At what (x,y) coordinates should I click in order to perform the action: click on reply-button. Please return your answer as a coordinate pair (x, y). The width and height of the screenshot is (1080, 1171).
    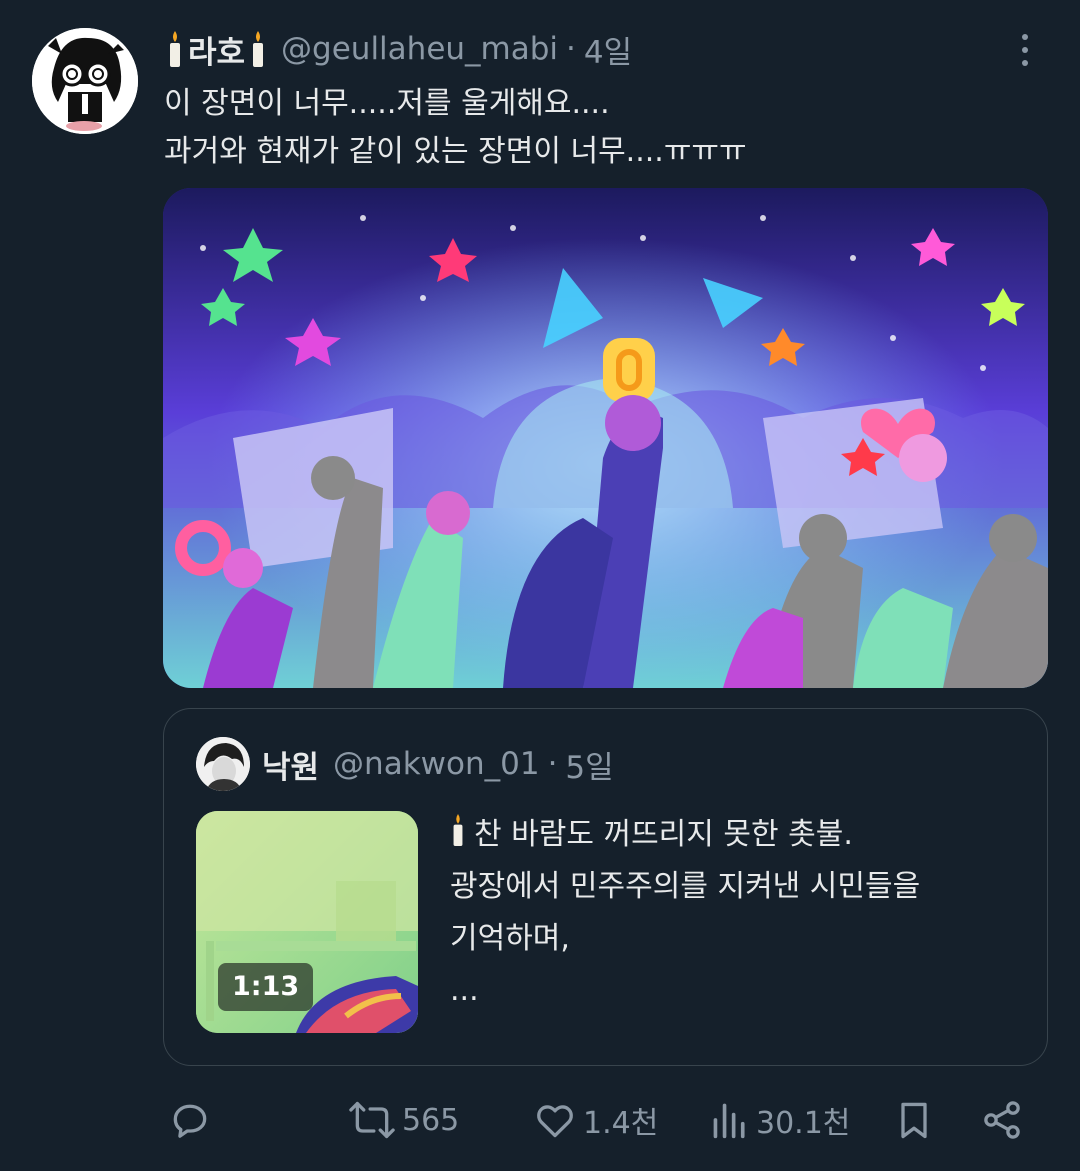
    Looking at the image, I should click on (190, 1120).